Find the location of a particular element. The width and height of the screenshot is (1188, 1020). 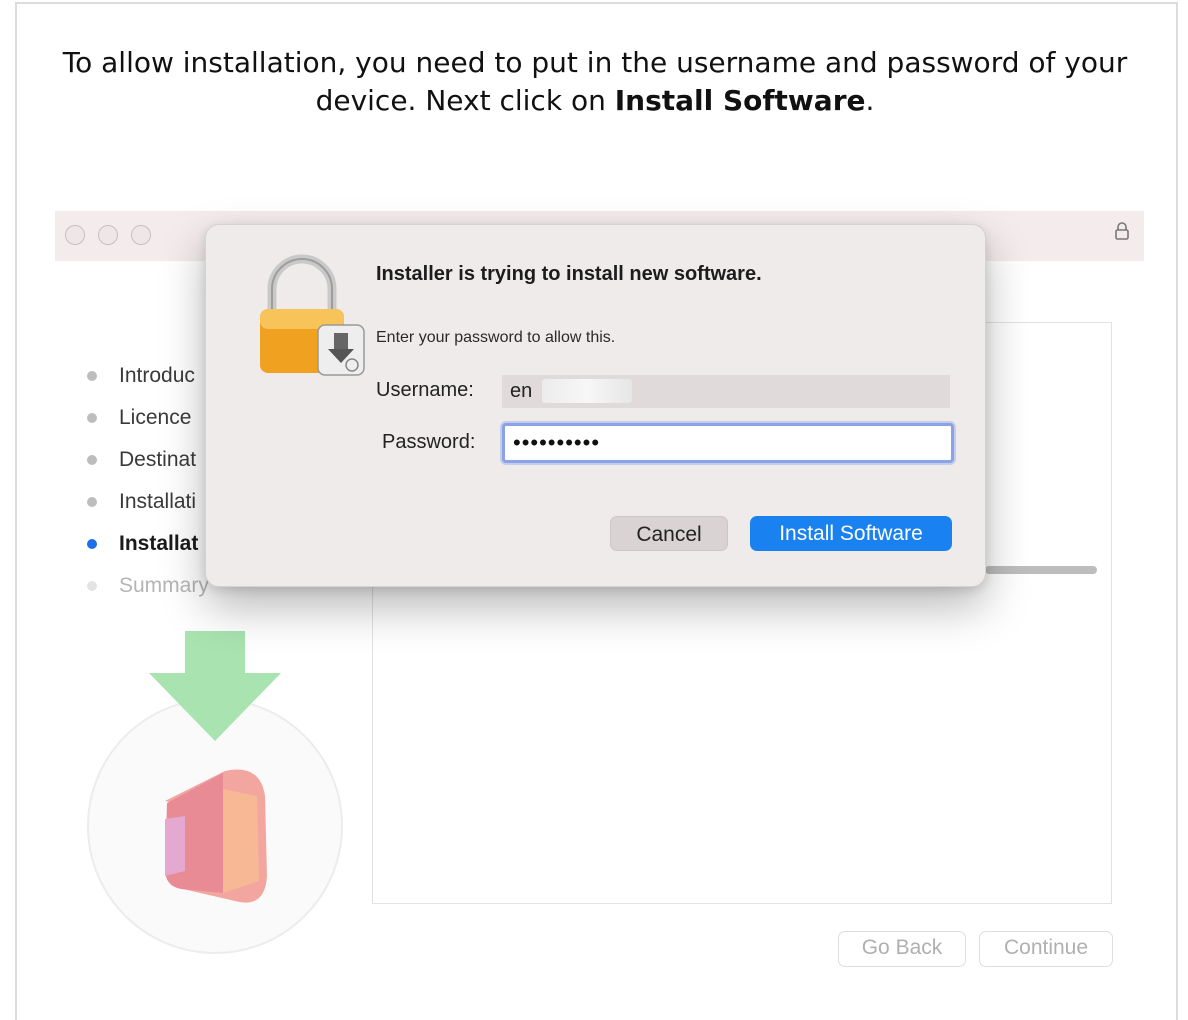

step-label: Summary is located at coordinates (164, 585).